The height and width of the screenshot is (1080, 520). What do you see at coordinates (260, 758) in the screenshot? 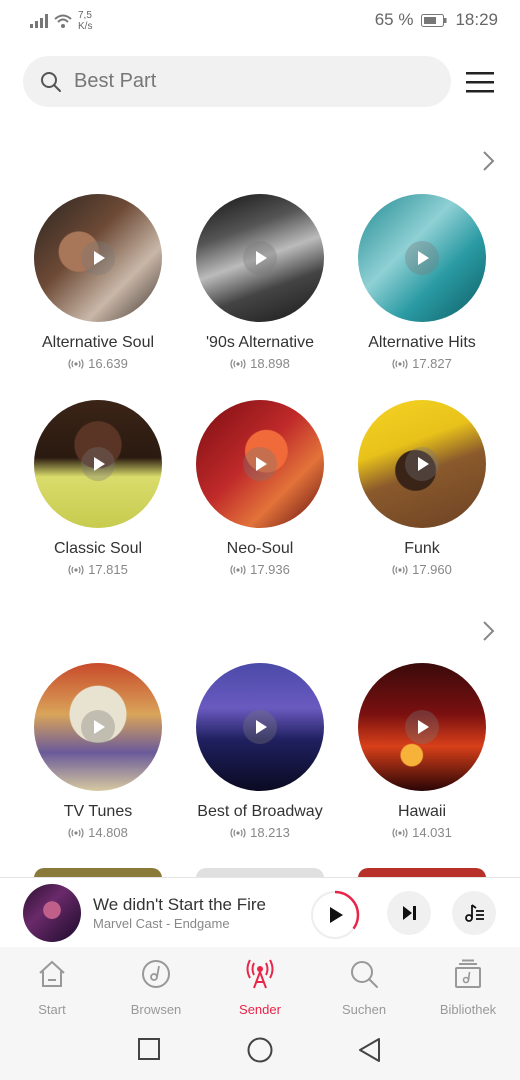
I see `station-card: Best of Broadway 18.213` at bounding box center [260, 758].